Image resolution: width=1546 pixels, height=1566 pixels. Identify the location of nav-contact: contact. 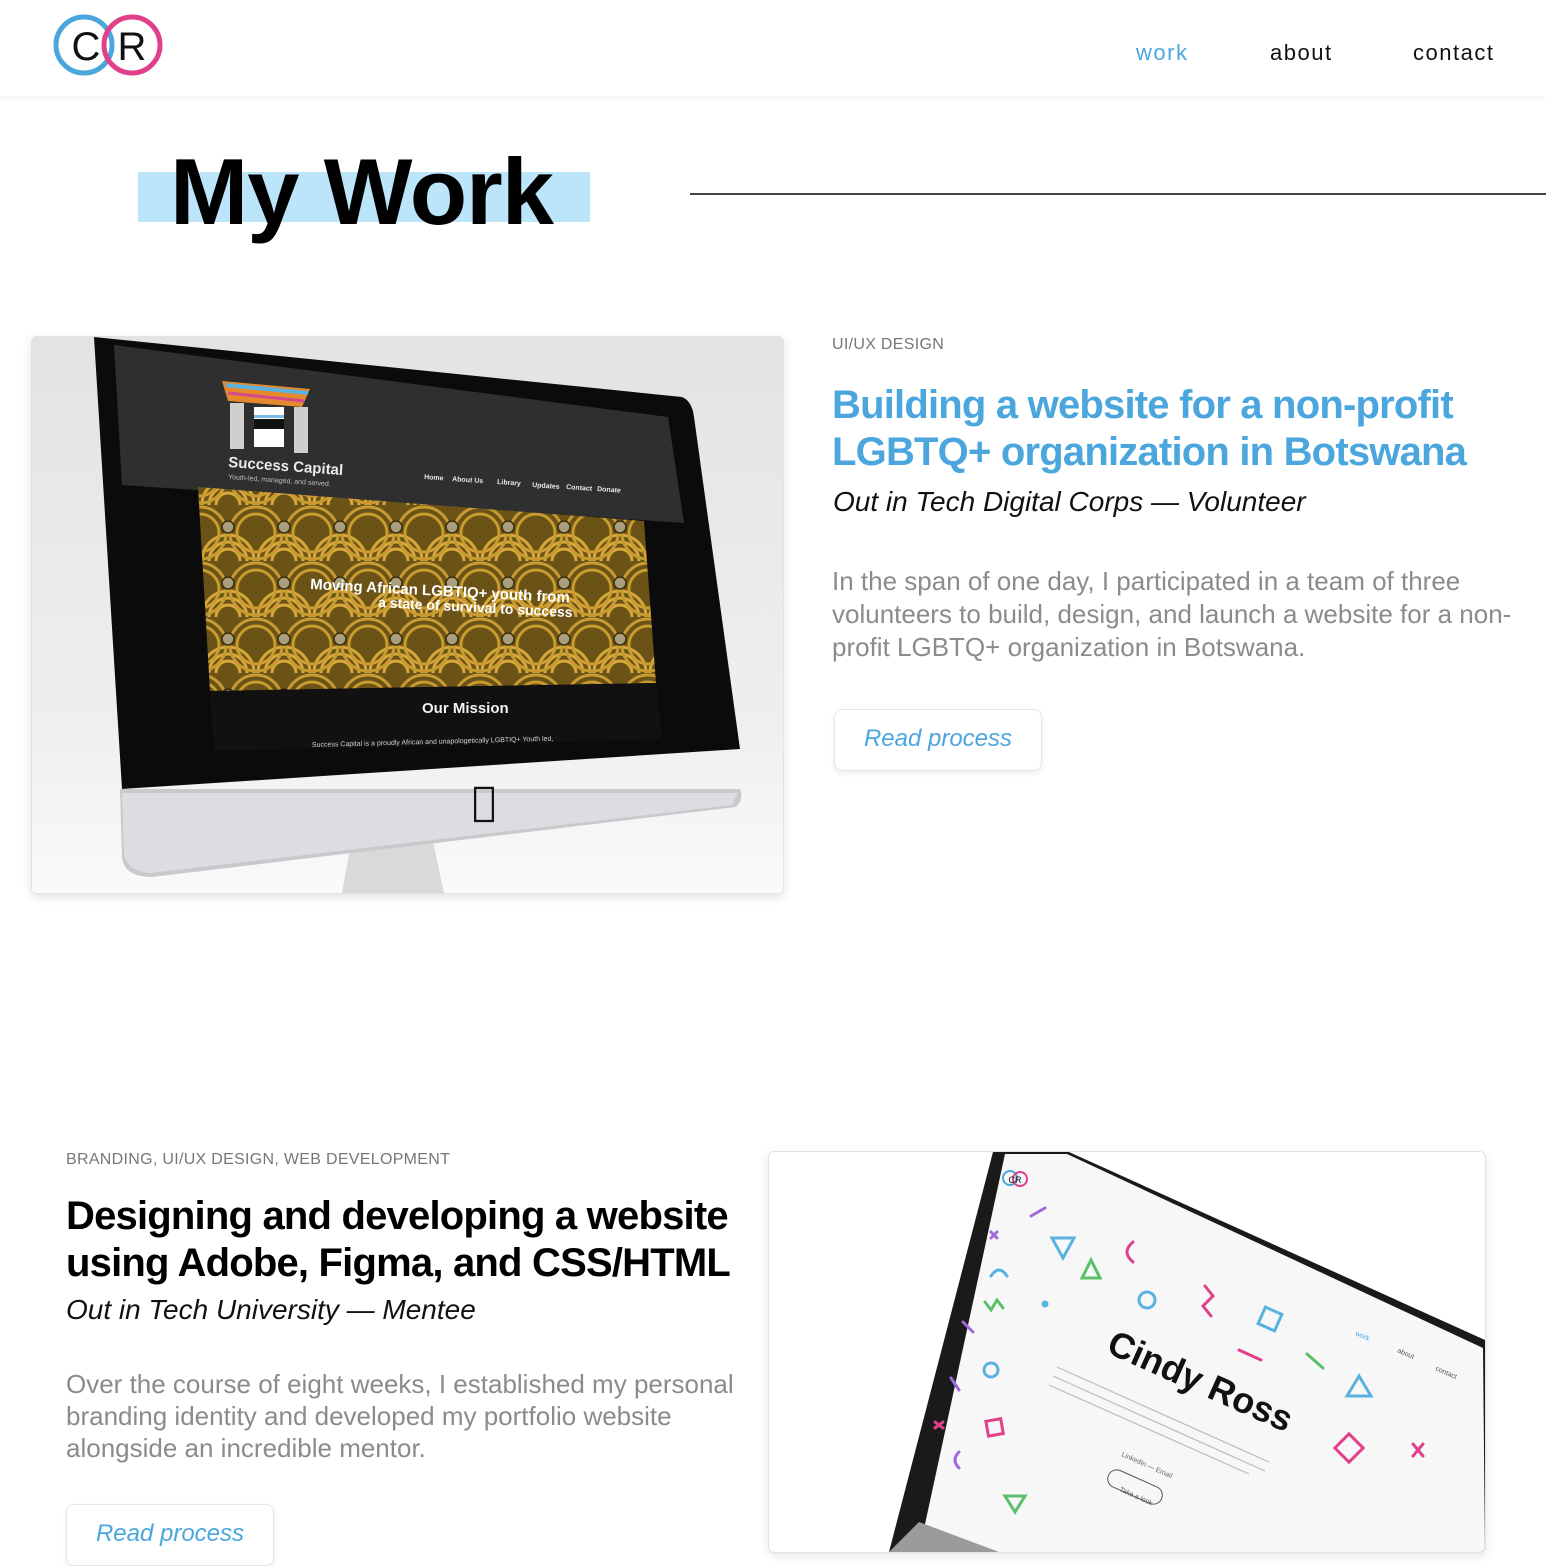
(1453, 53).